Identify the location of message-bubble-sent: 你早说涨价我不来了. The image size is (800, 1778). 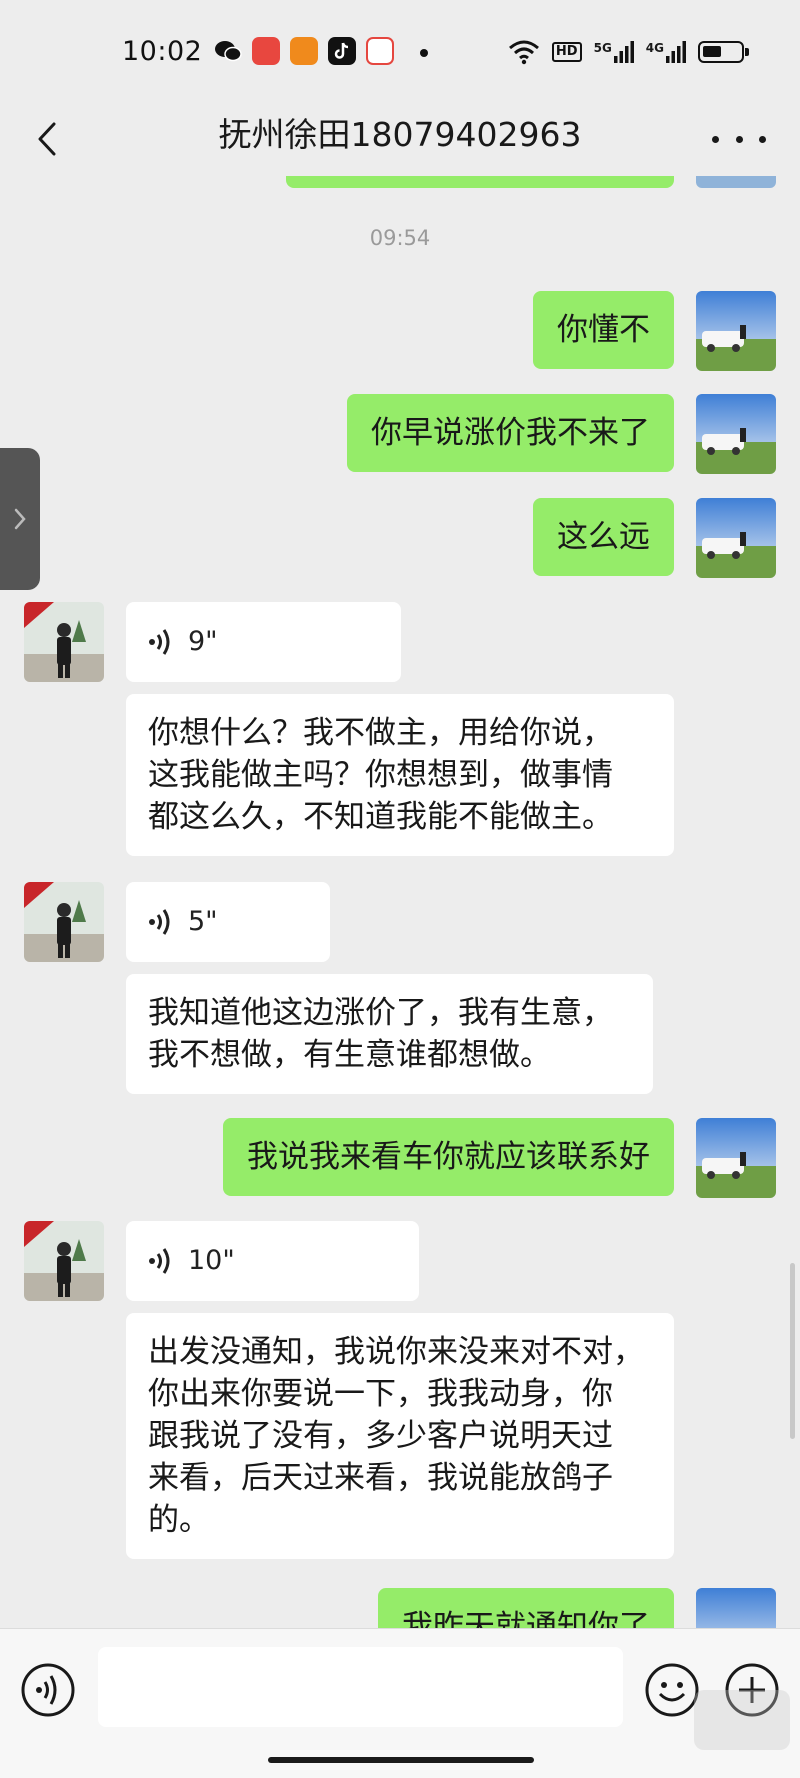
(510, 433).